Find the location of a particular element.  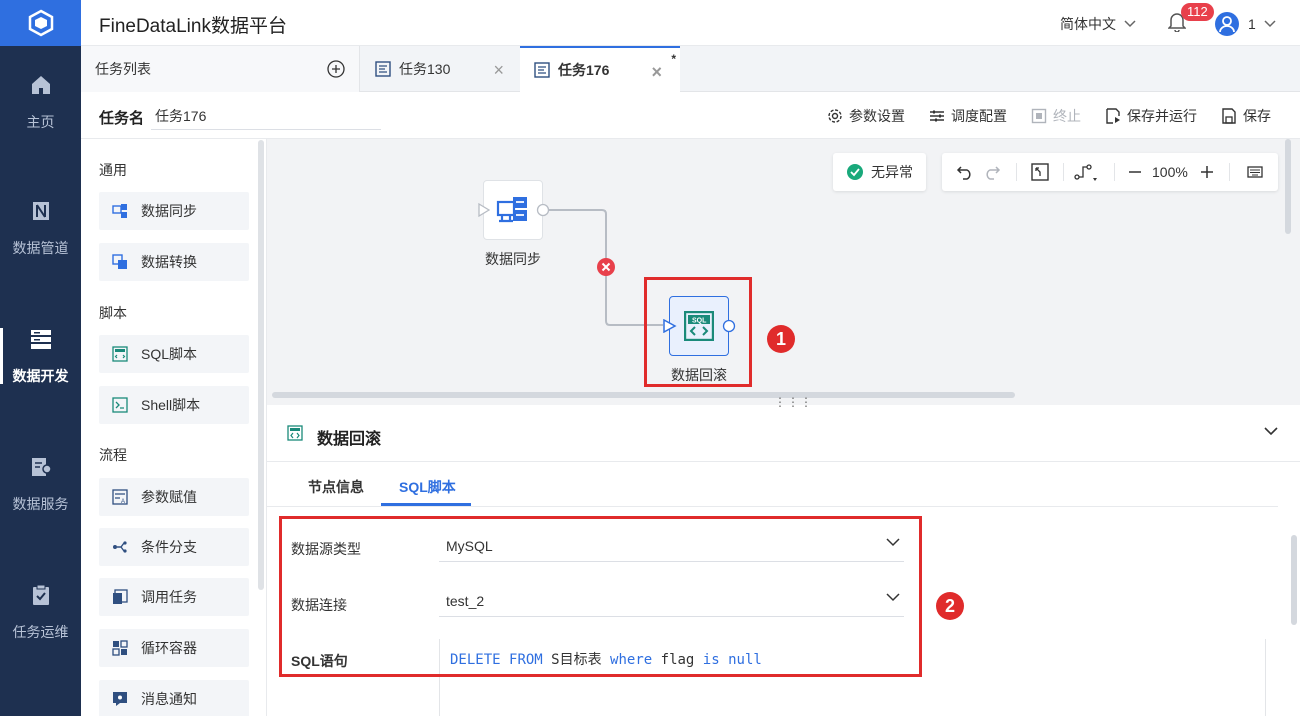

schedule-button: 调度配置 is located at coordinates (968, 116).